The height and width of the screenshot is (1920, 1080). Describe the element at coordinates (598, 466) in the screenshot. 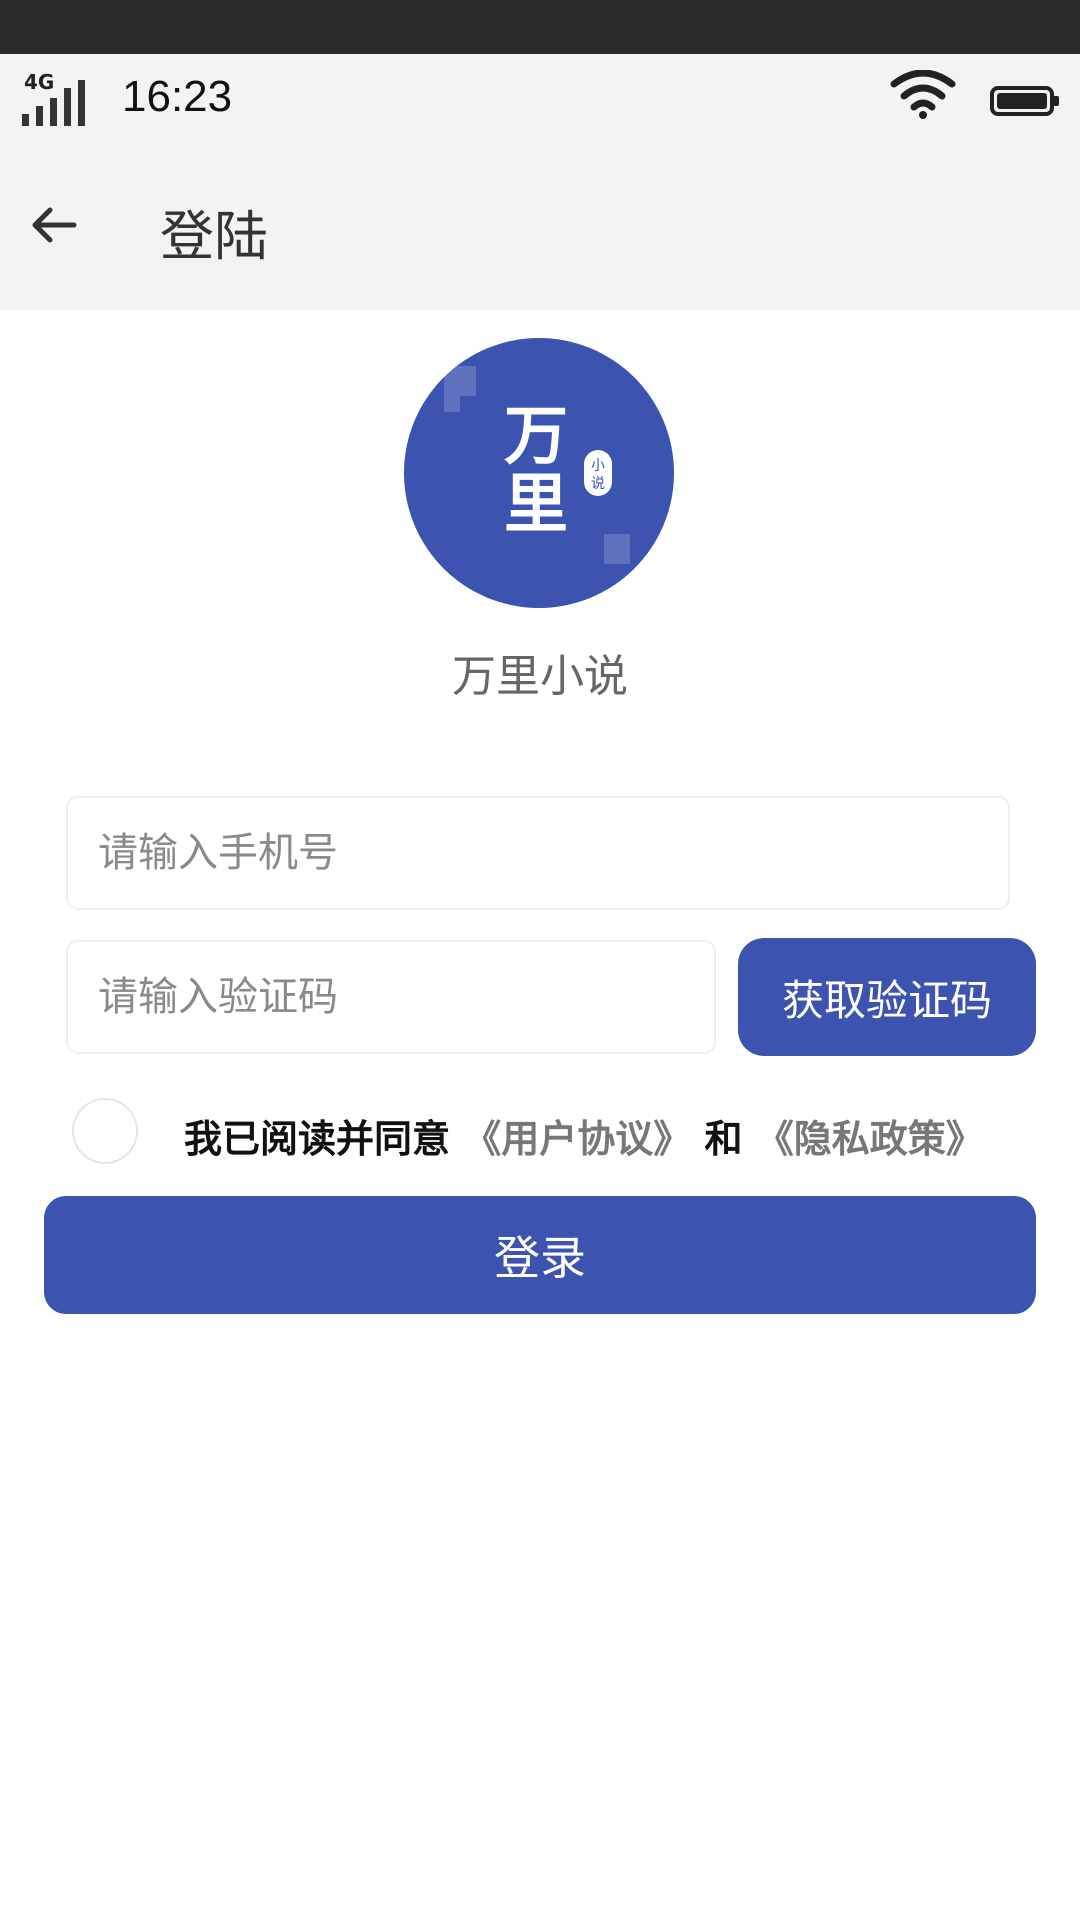

I see `svg-text: 小` at that location.